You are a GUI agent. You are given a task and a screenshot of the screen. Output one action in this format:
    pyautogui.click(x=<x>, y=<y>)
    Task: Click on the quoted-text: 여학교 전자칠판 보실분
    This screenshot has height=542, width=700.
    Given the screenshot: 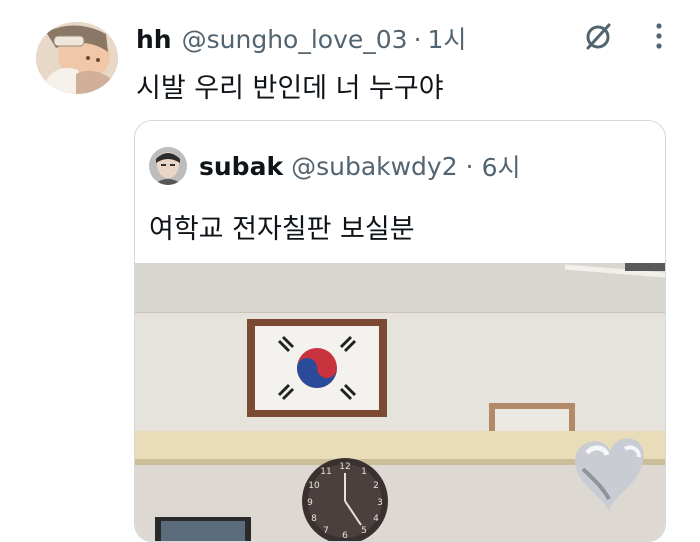 What is the action you would take?
    pyautogui.click(x=282, y=229)
    